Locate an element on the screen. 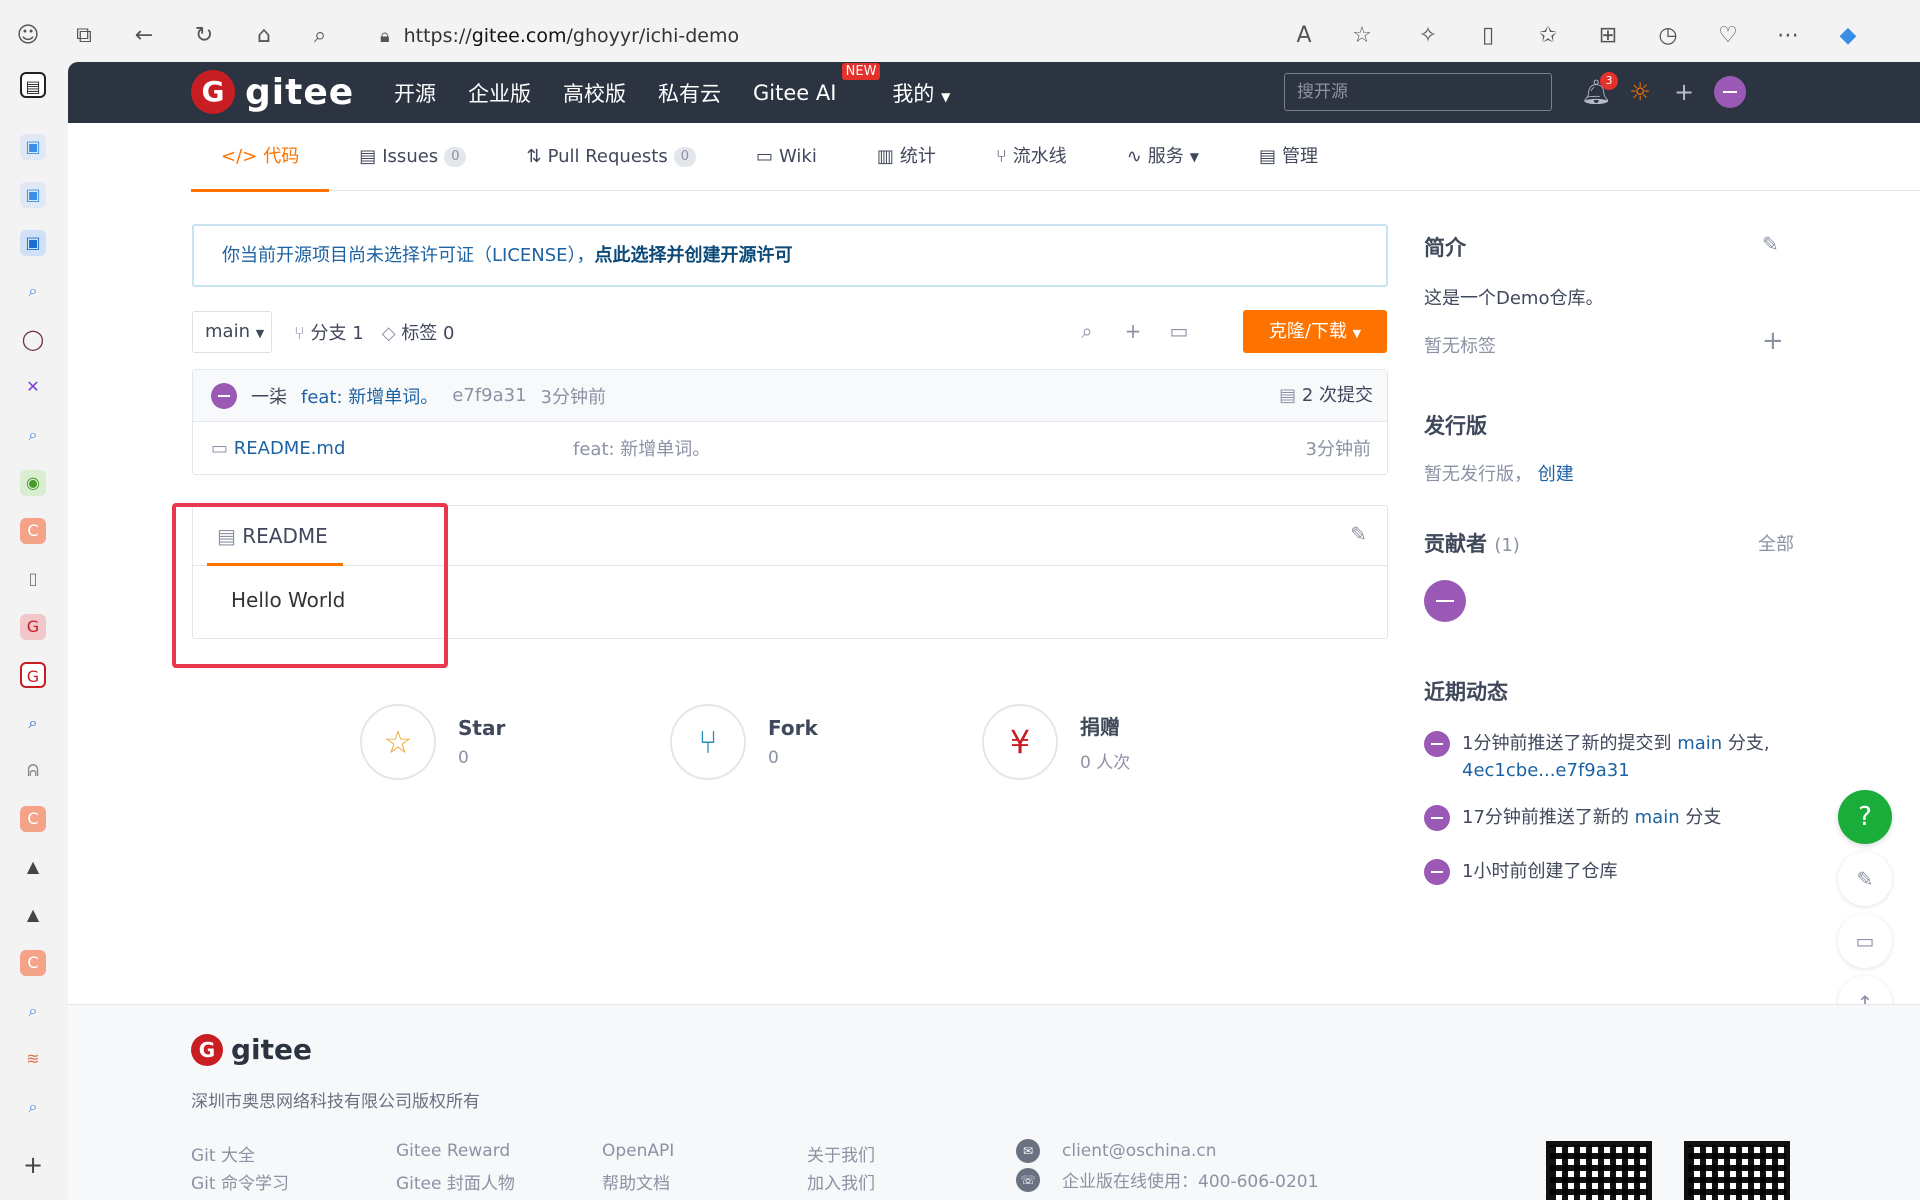 This screenshot has width=1920, height=1200. tab-pull-requests: ⇅ Pull Requests 0 is located at coordinates (611, 157).